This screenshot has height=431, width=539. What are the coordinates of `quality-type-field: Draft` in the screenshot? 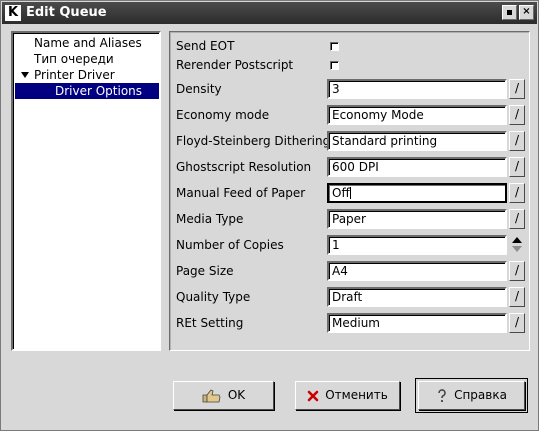 It's located at (417, 297).